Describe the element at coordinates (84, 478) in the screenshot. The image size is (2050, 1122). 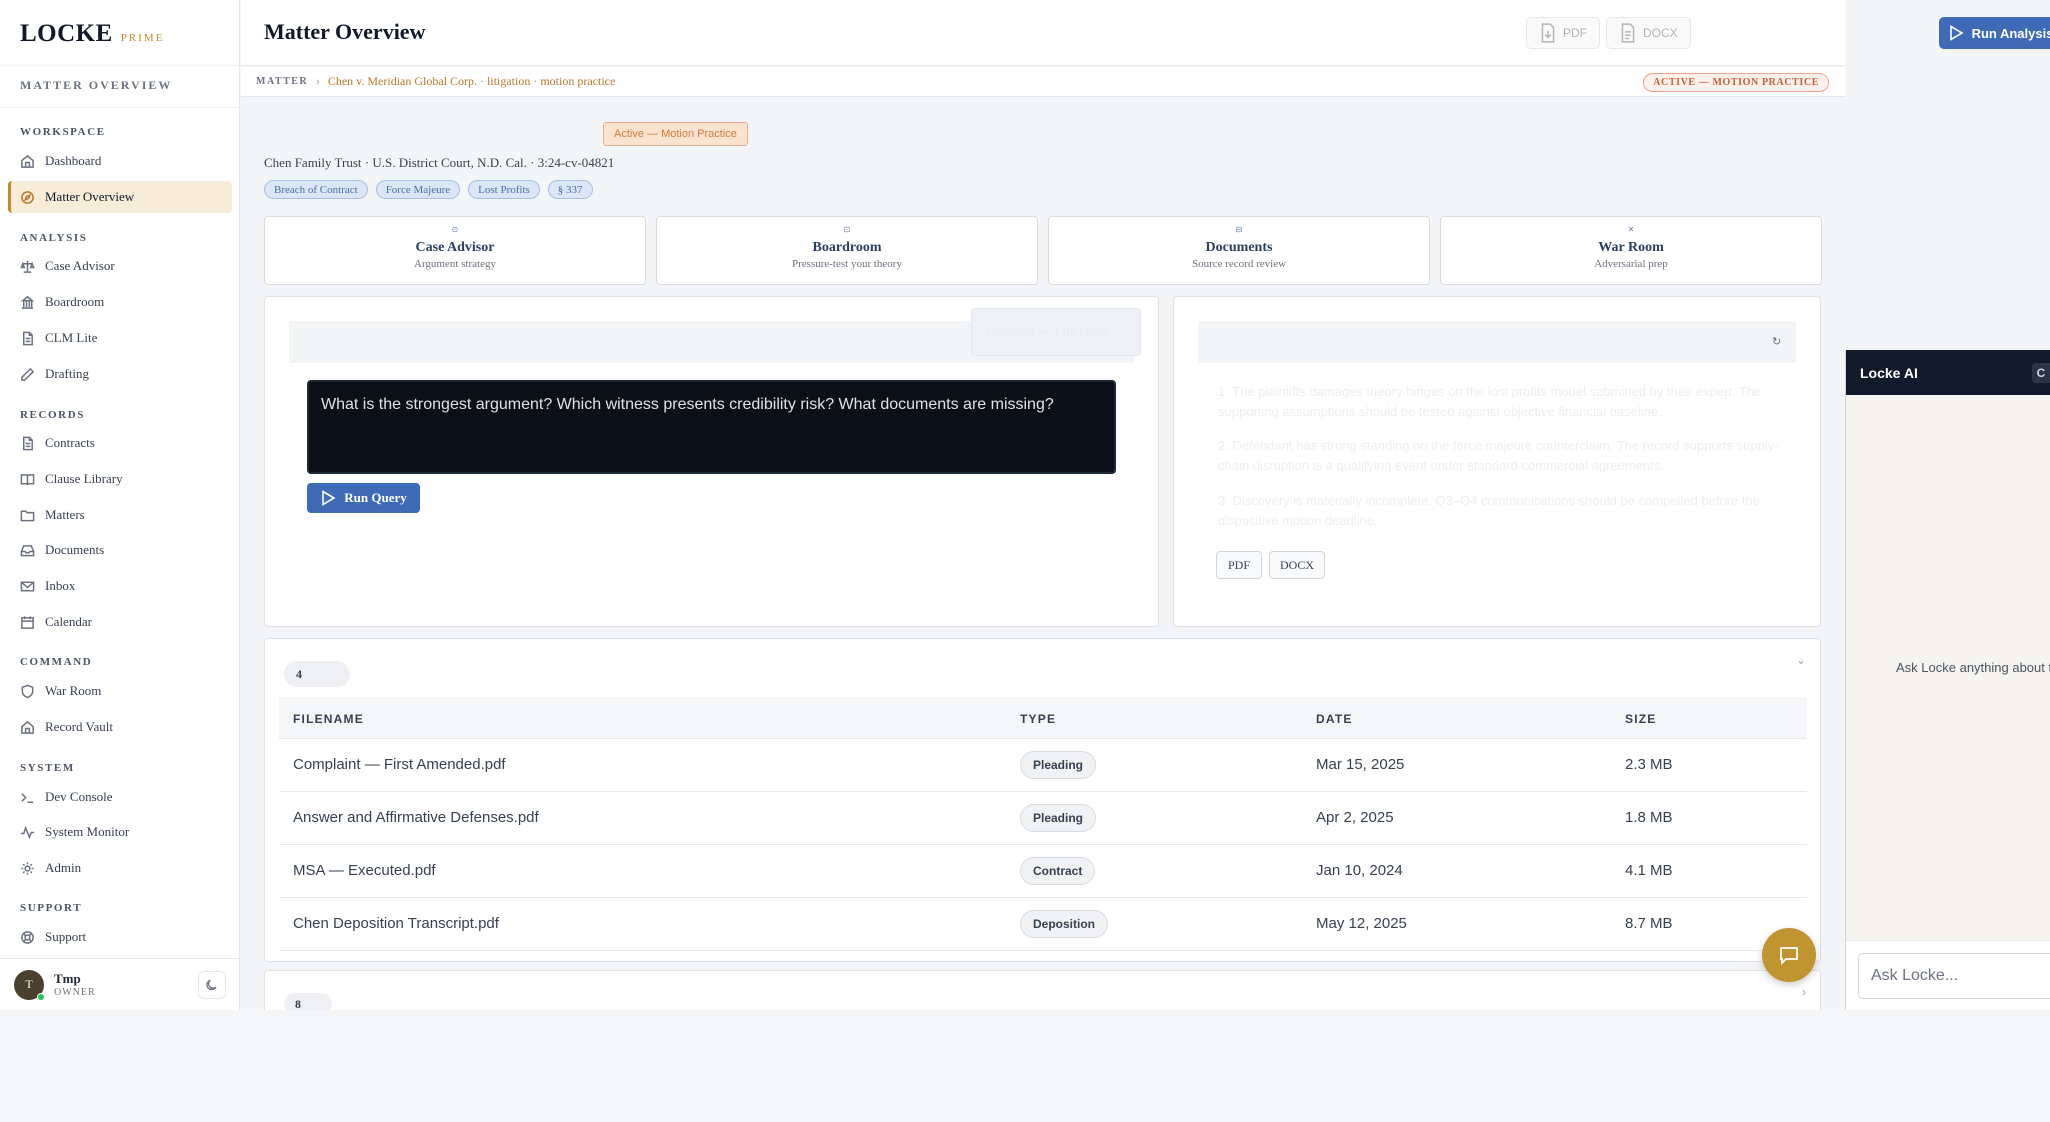
I see `sidebar-item-label: Clause Library` at that location.